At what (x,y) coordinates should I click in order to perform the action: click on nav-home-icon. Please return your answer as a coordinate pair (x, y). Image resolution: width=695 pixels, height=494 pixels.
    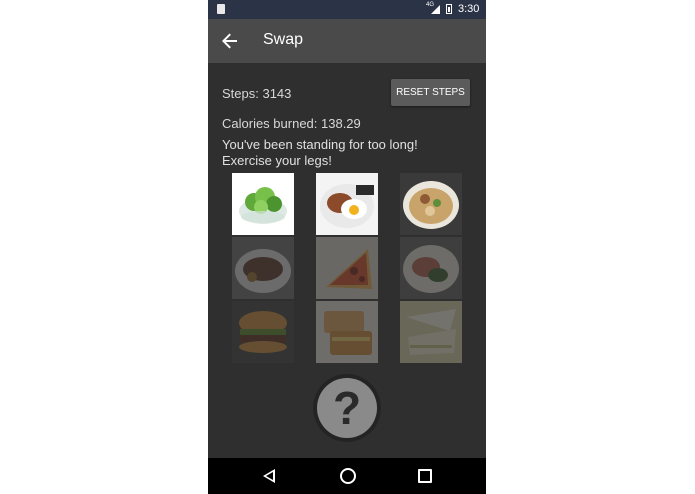
    Looking at the image, I should click on (348, 476).